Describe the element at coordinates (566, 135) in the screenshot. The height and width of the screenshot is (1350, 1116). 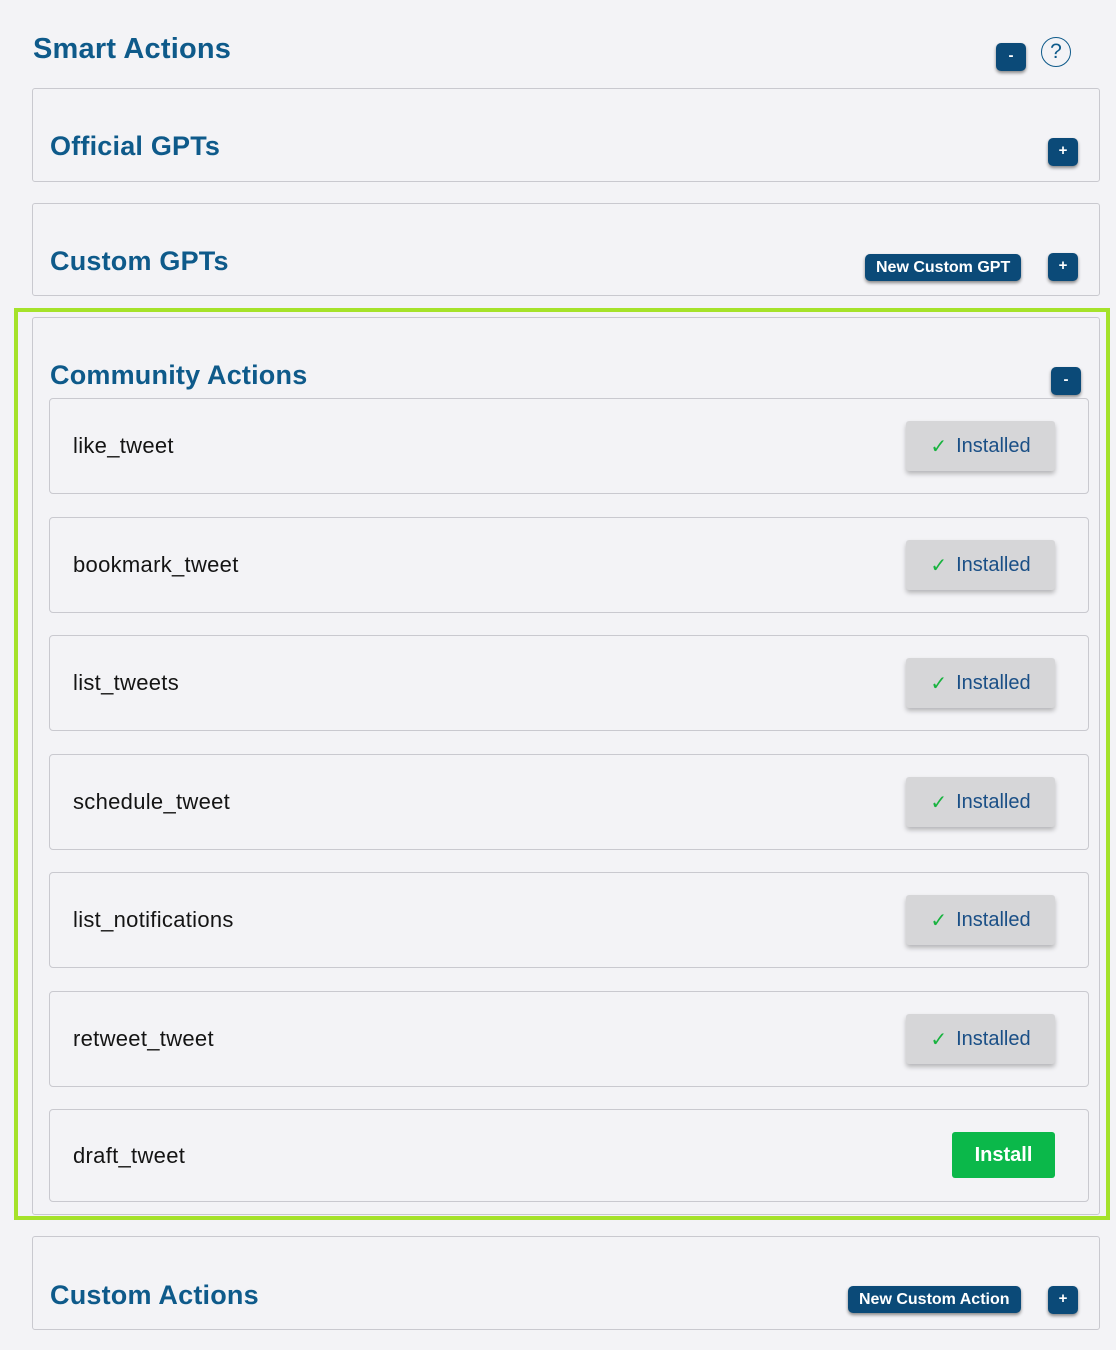
I see `official-gpts-panel: Official GPTs +` at that location.